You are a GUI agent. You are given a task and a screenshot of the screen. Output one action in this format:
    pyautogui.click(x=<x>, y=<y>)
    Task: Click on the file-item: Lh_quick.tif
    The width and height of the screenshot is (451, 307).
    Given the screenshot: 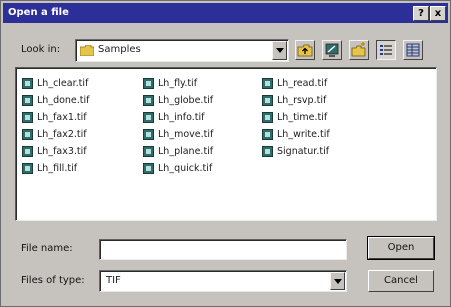 What is the action you would take?
    pyautogui.click(x=178, y=169)
    